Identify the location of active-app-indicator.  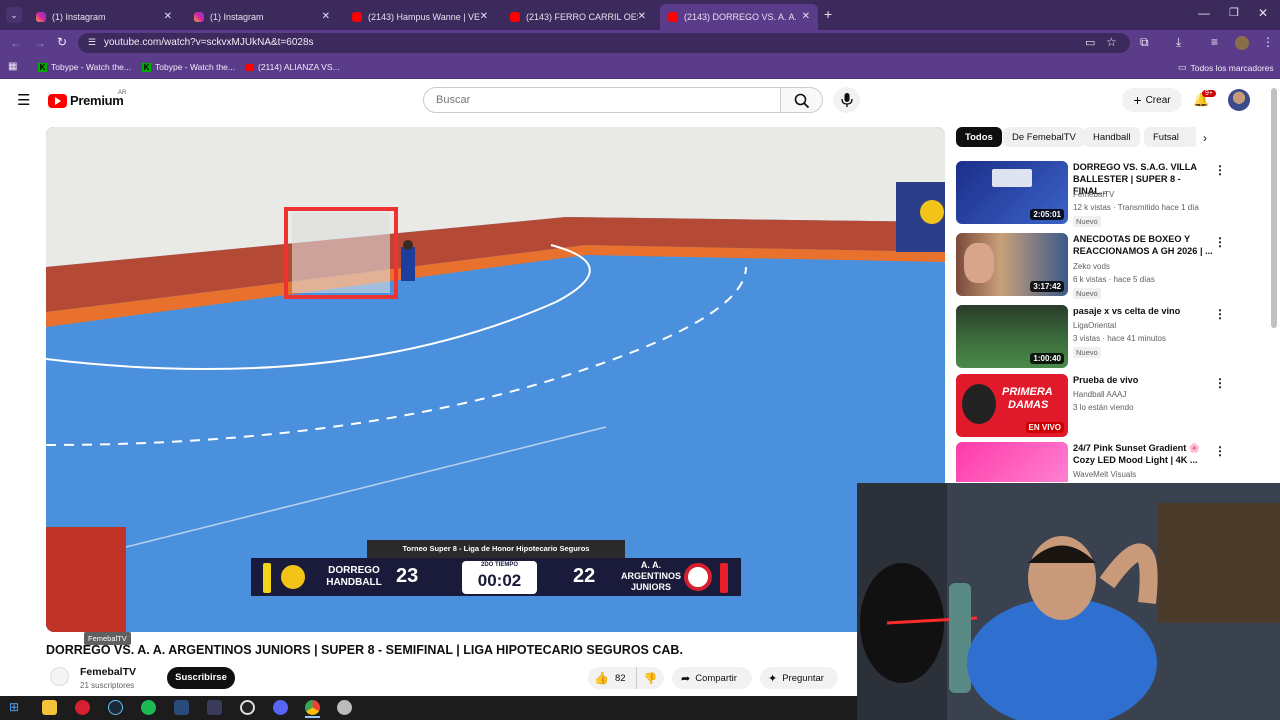
(312, 717).